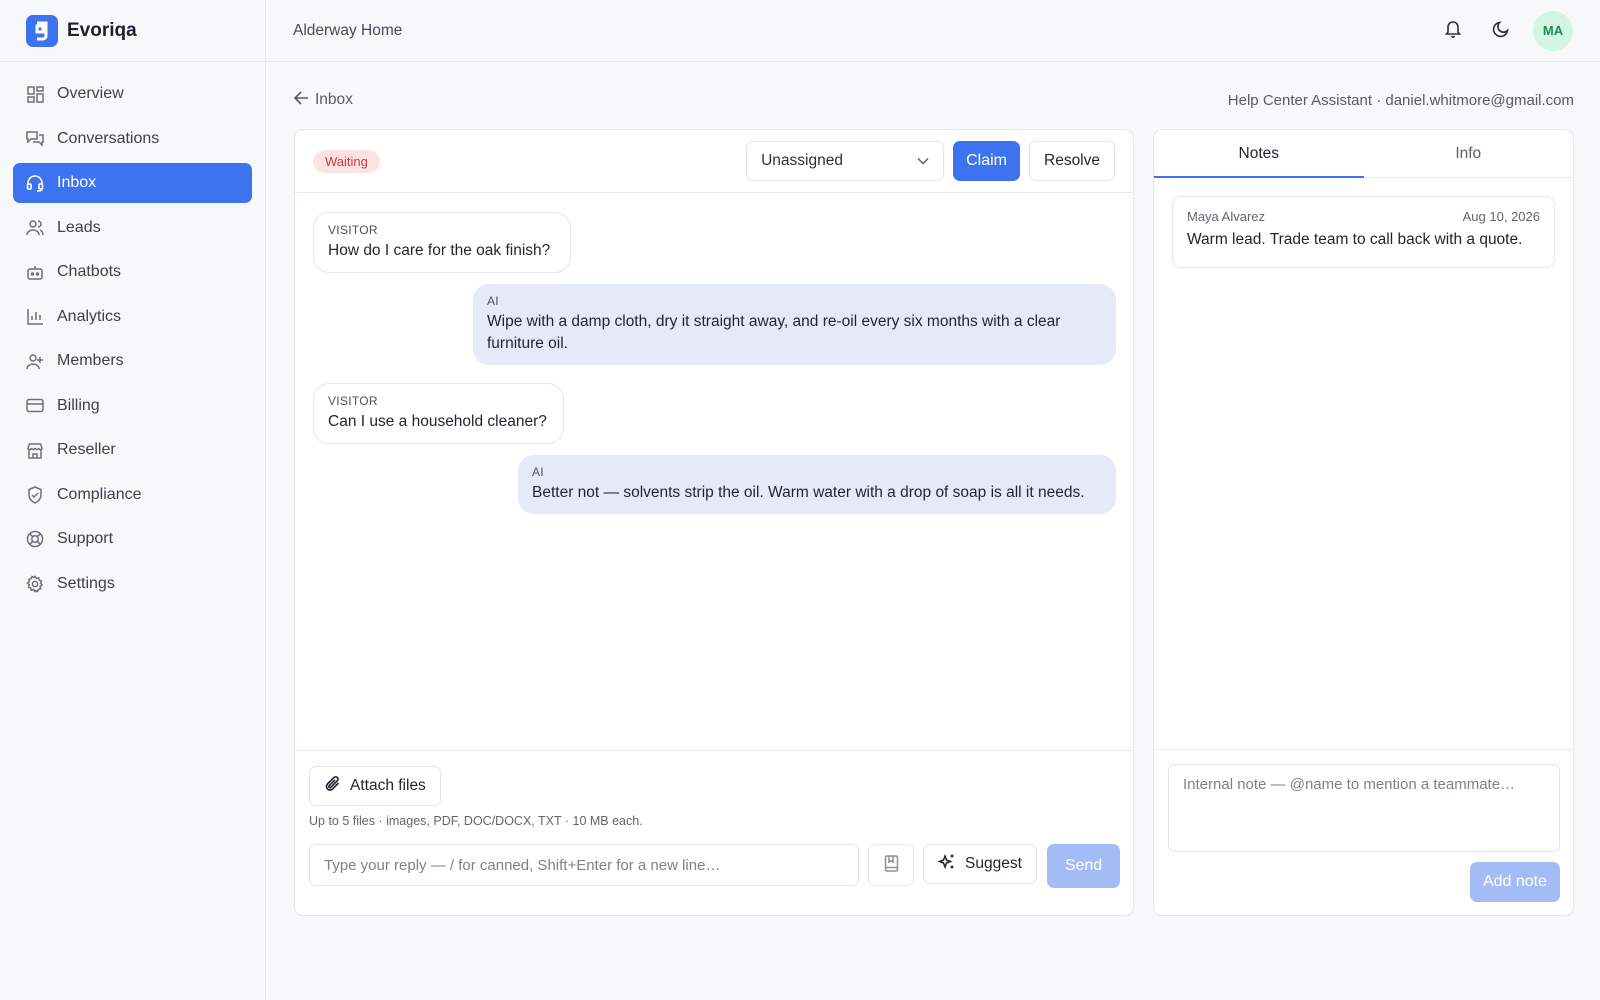  I want to click on bookmark-book-icon, so click(891, 865).